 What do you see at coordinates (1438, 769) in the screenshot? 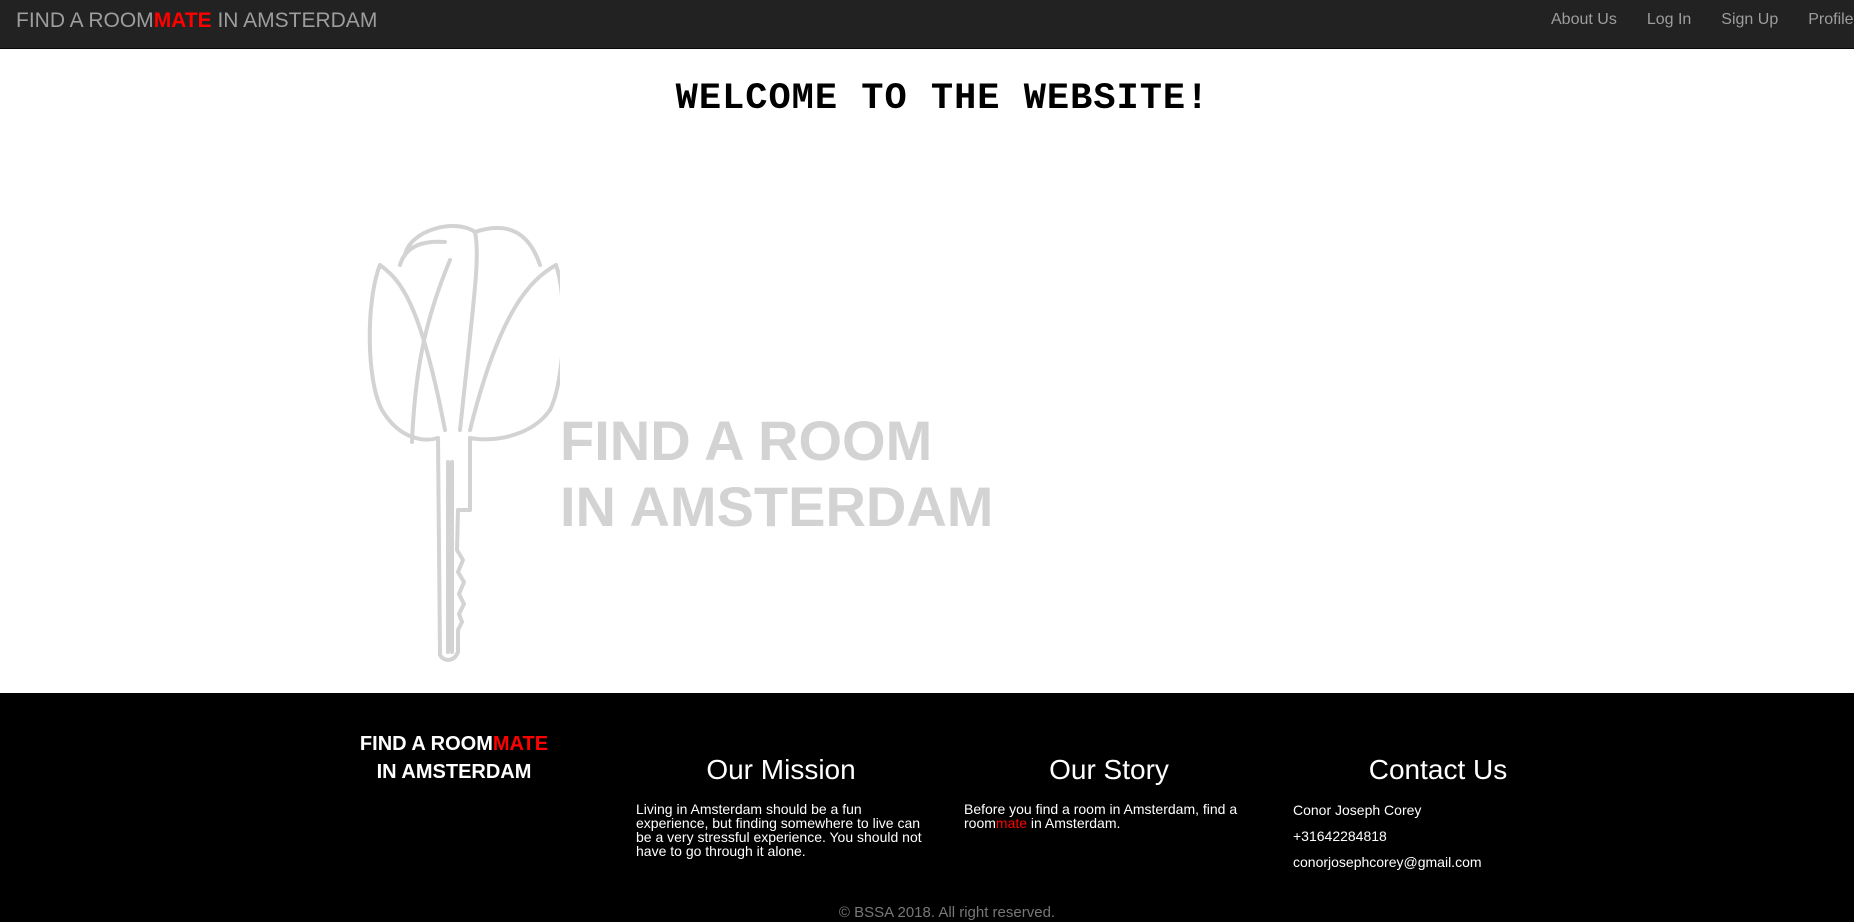
I see `contact-title: Contact Us` at bounding box center [1438, 769].